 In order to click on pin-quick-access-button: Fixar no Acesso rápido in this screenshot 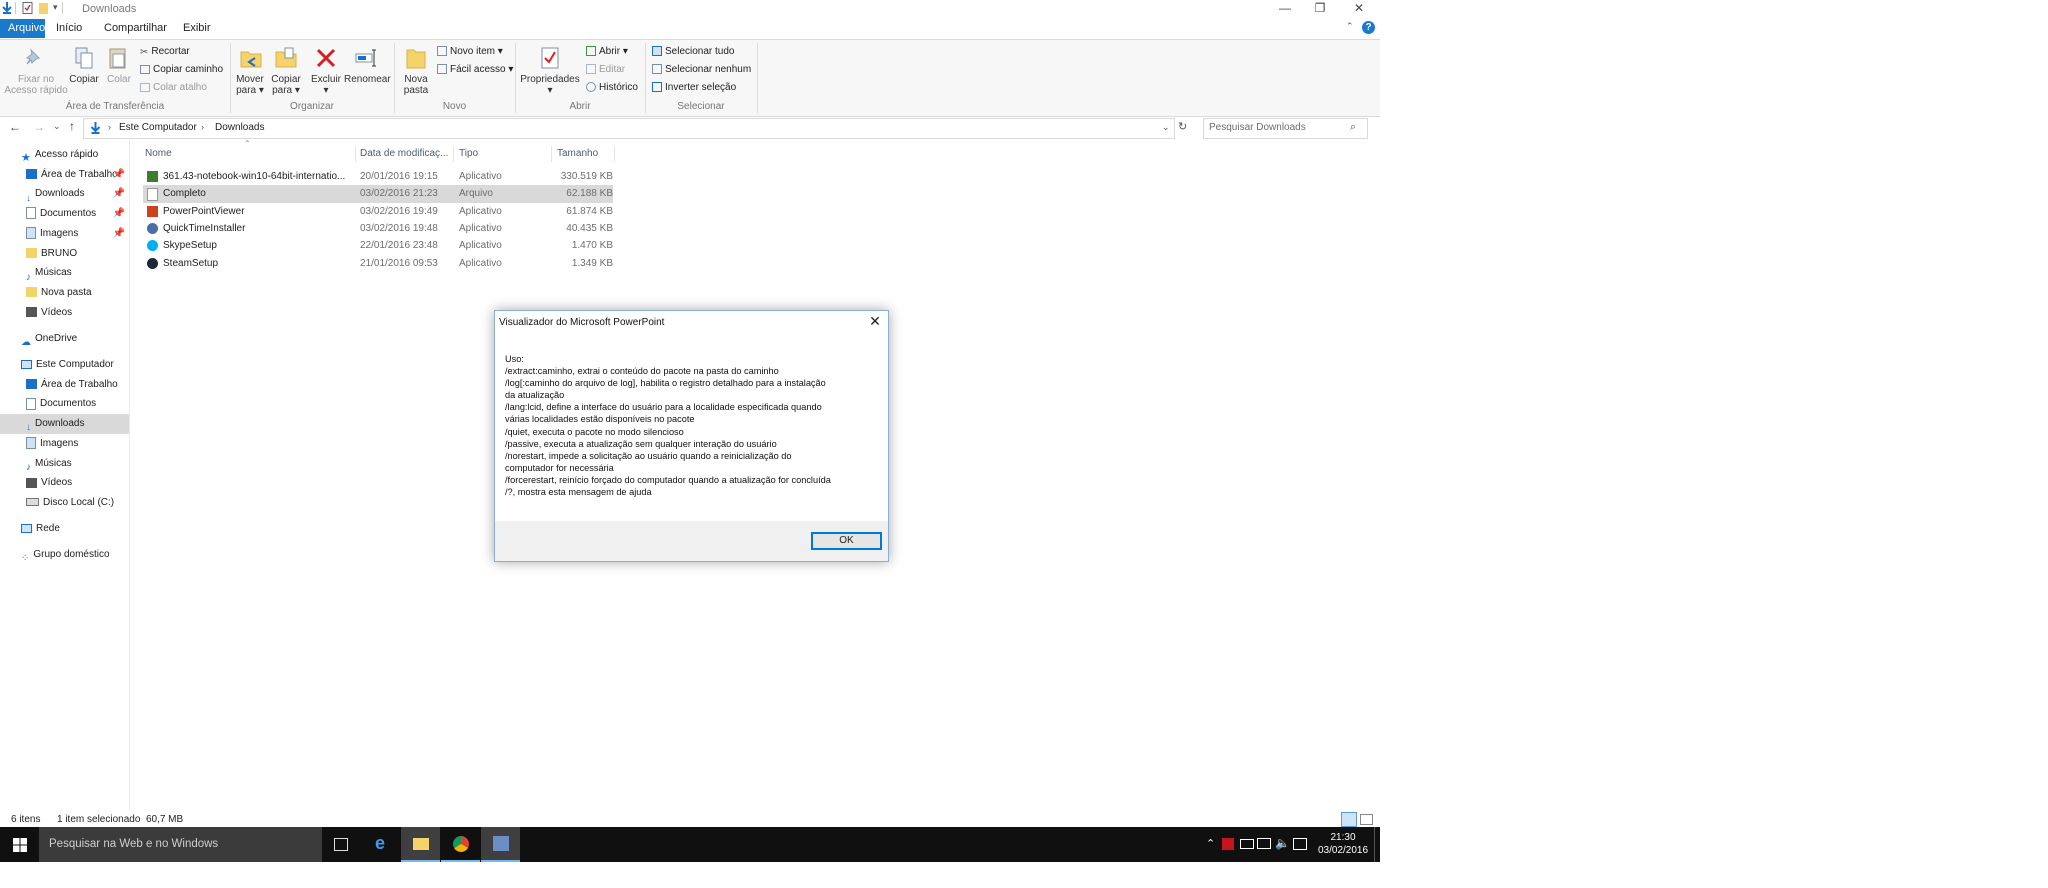, I will do `click(36, 85)`.